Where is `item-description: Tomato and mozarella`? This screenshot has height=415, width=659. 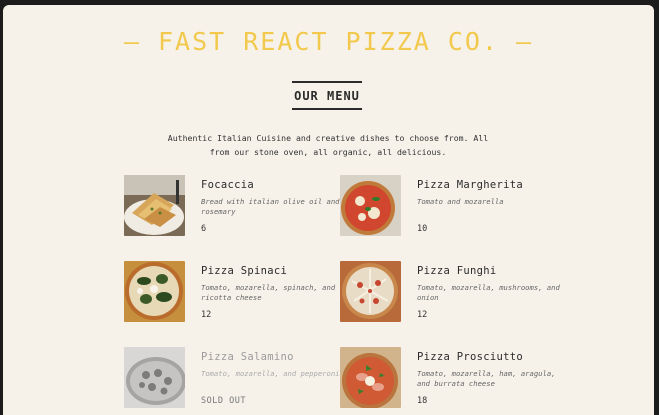 item-description: Tomato and mozarella is located at coordinates (460, 201).